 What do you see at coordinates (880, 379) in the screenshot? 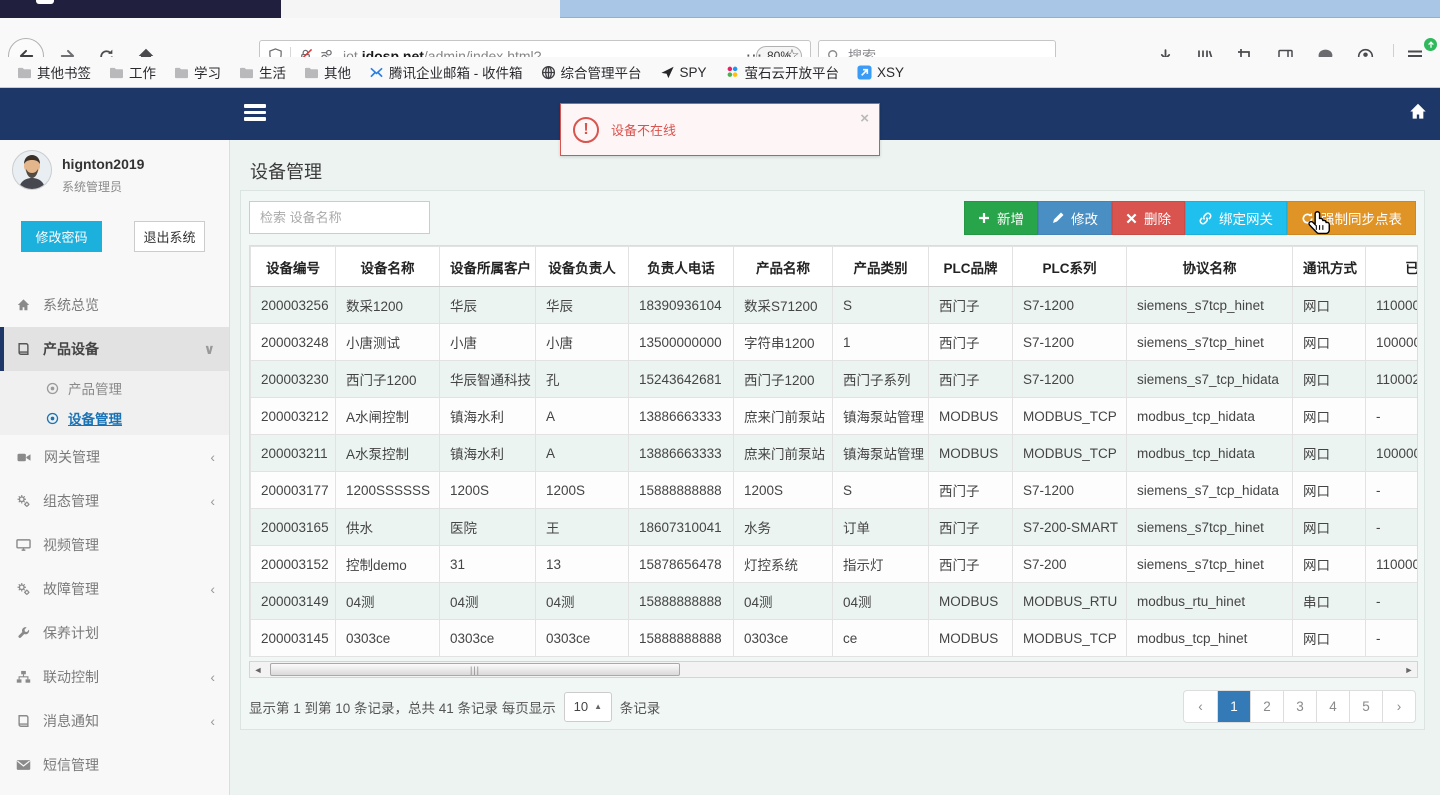
I see `cell-product-category: 西门子系列` at bounding box center [880, 379].